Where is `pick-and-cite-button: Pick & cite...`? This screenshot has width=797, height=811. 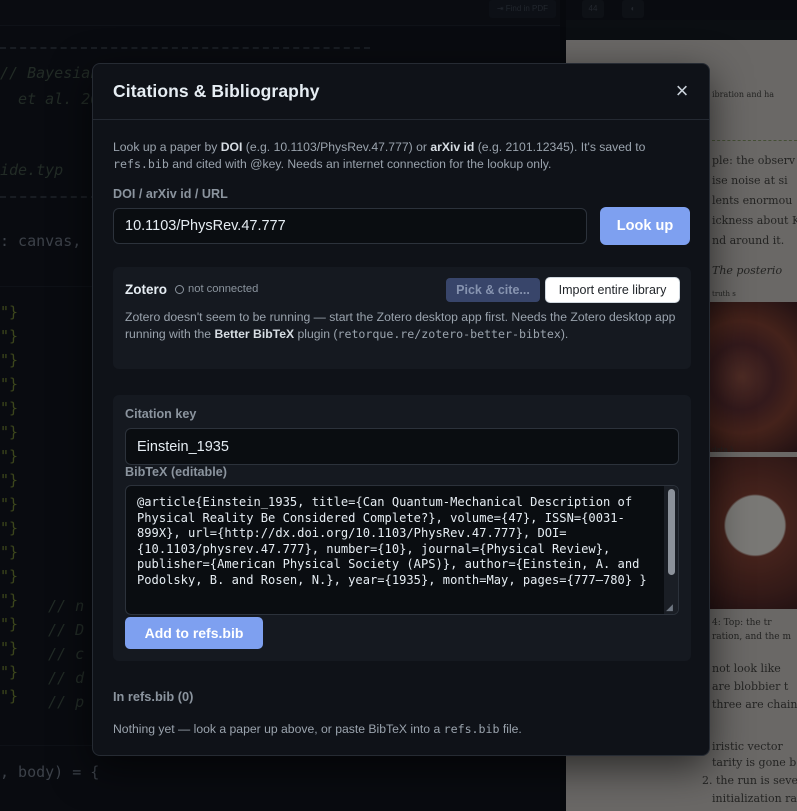 pick-and-cite-button: Pick & cite... is located at coordinates (493, 290).